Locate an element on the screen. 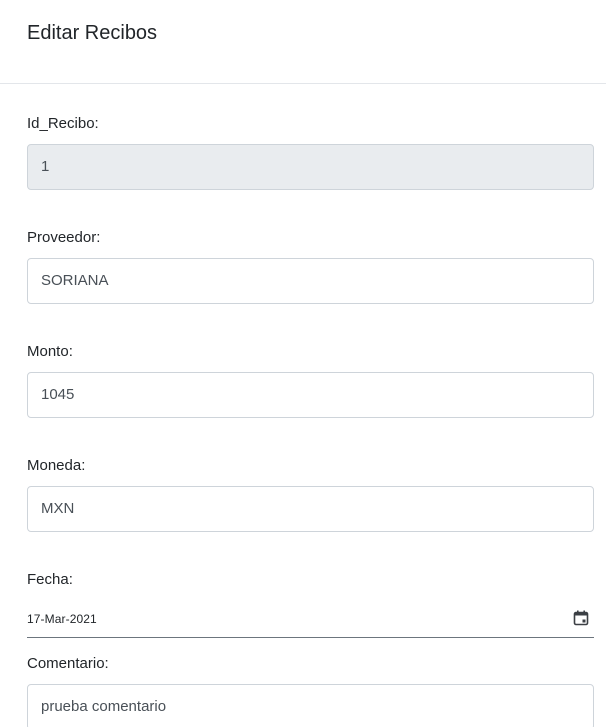 The height and width of the screenshot is (727, 606). fecha-label: Fecha: is located at coordinates (50, 579).